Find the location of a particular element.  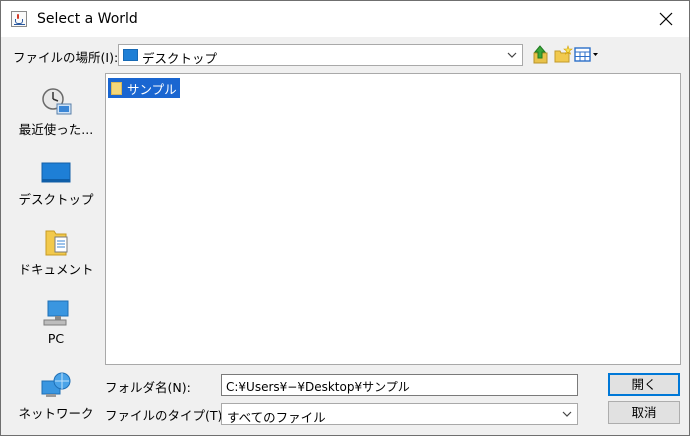

file-type-value: すべてのファイル is located at coordinates (276, 417).